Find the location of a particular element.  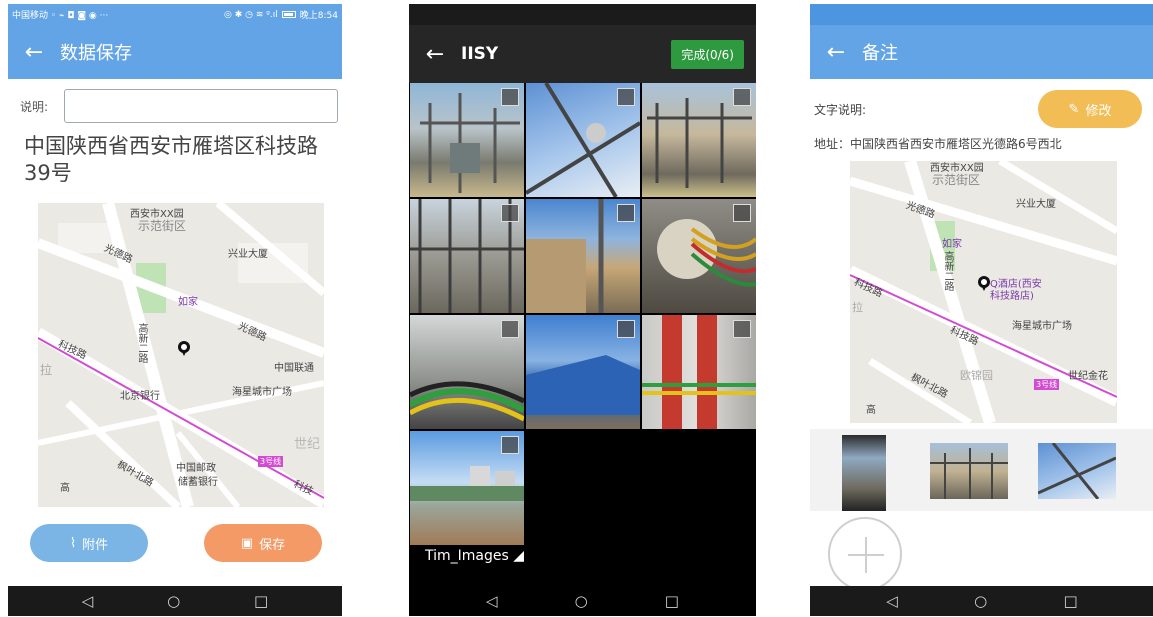

page-title: 备注 is located at coordinates (880, 53).